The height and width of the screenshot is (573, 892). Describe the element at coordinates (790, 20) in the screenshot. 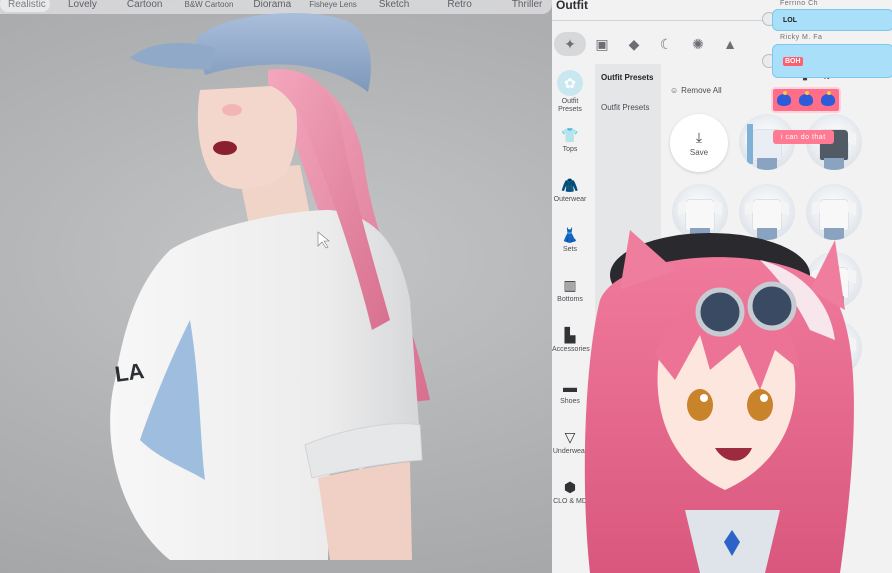

I see `chat-text: LOL` at that location.